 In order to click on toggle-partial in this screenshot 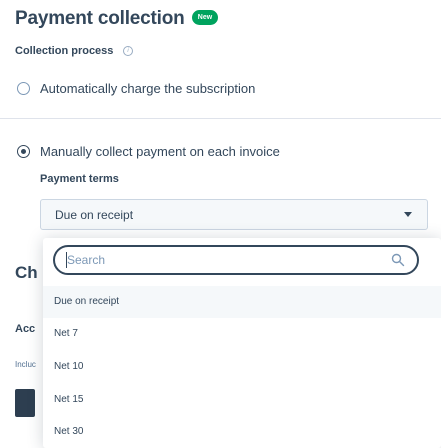, I will do `click(25, 403)`.